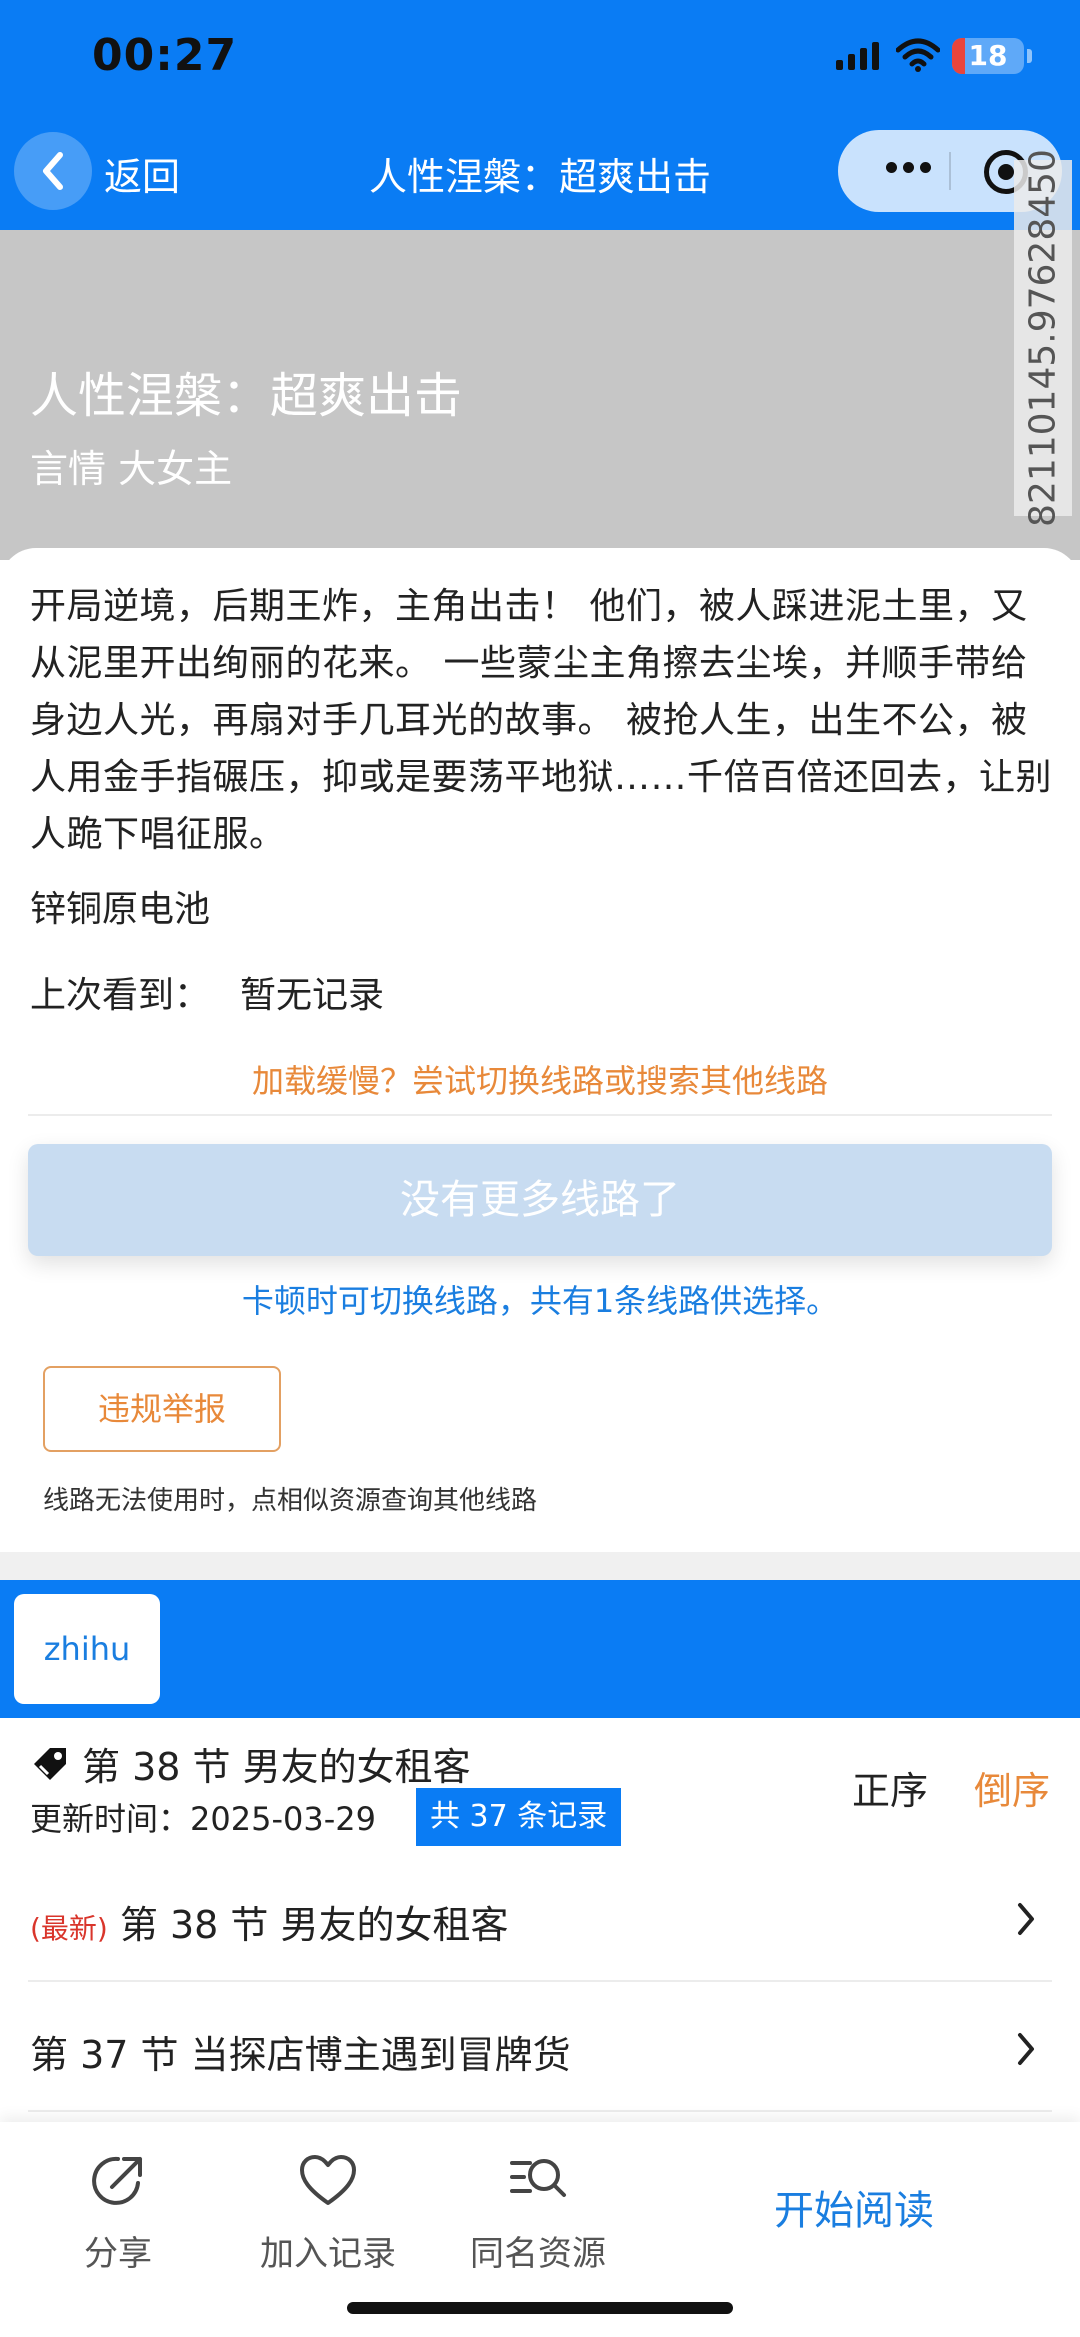 The width and height of the screenshot is (1080, 2337). Describe the element at coordinates (328, 2254) in the screenshot. I see `add-record-label: 加入记录` at that location.